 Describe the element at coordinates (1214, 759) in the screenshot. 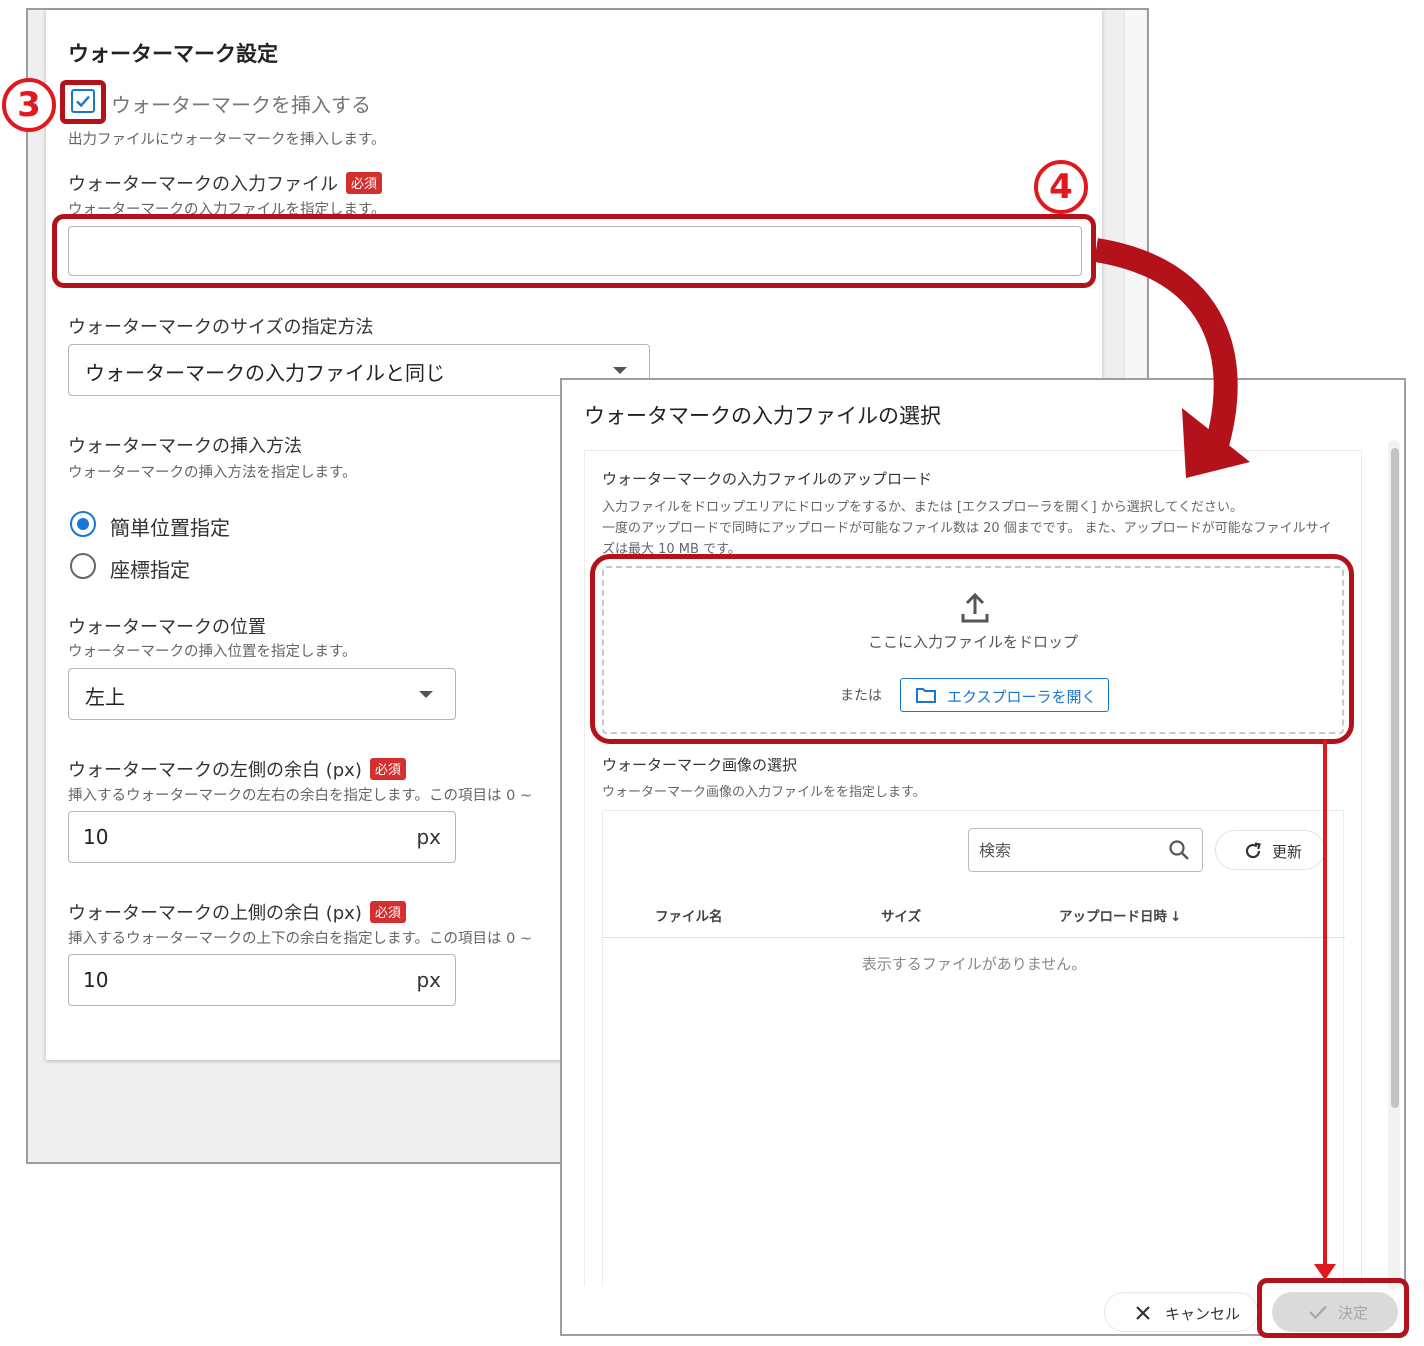

I see `arrow-overlay` at that location.